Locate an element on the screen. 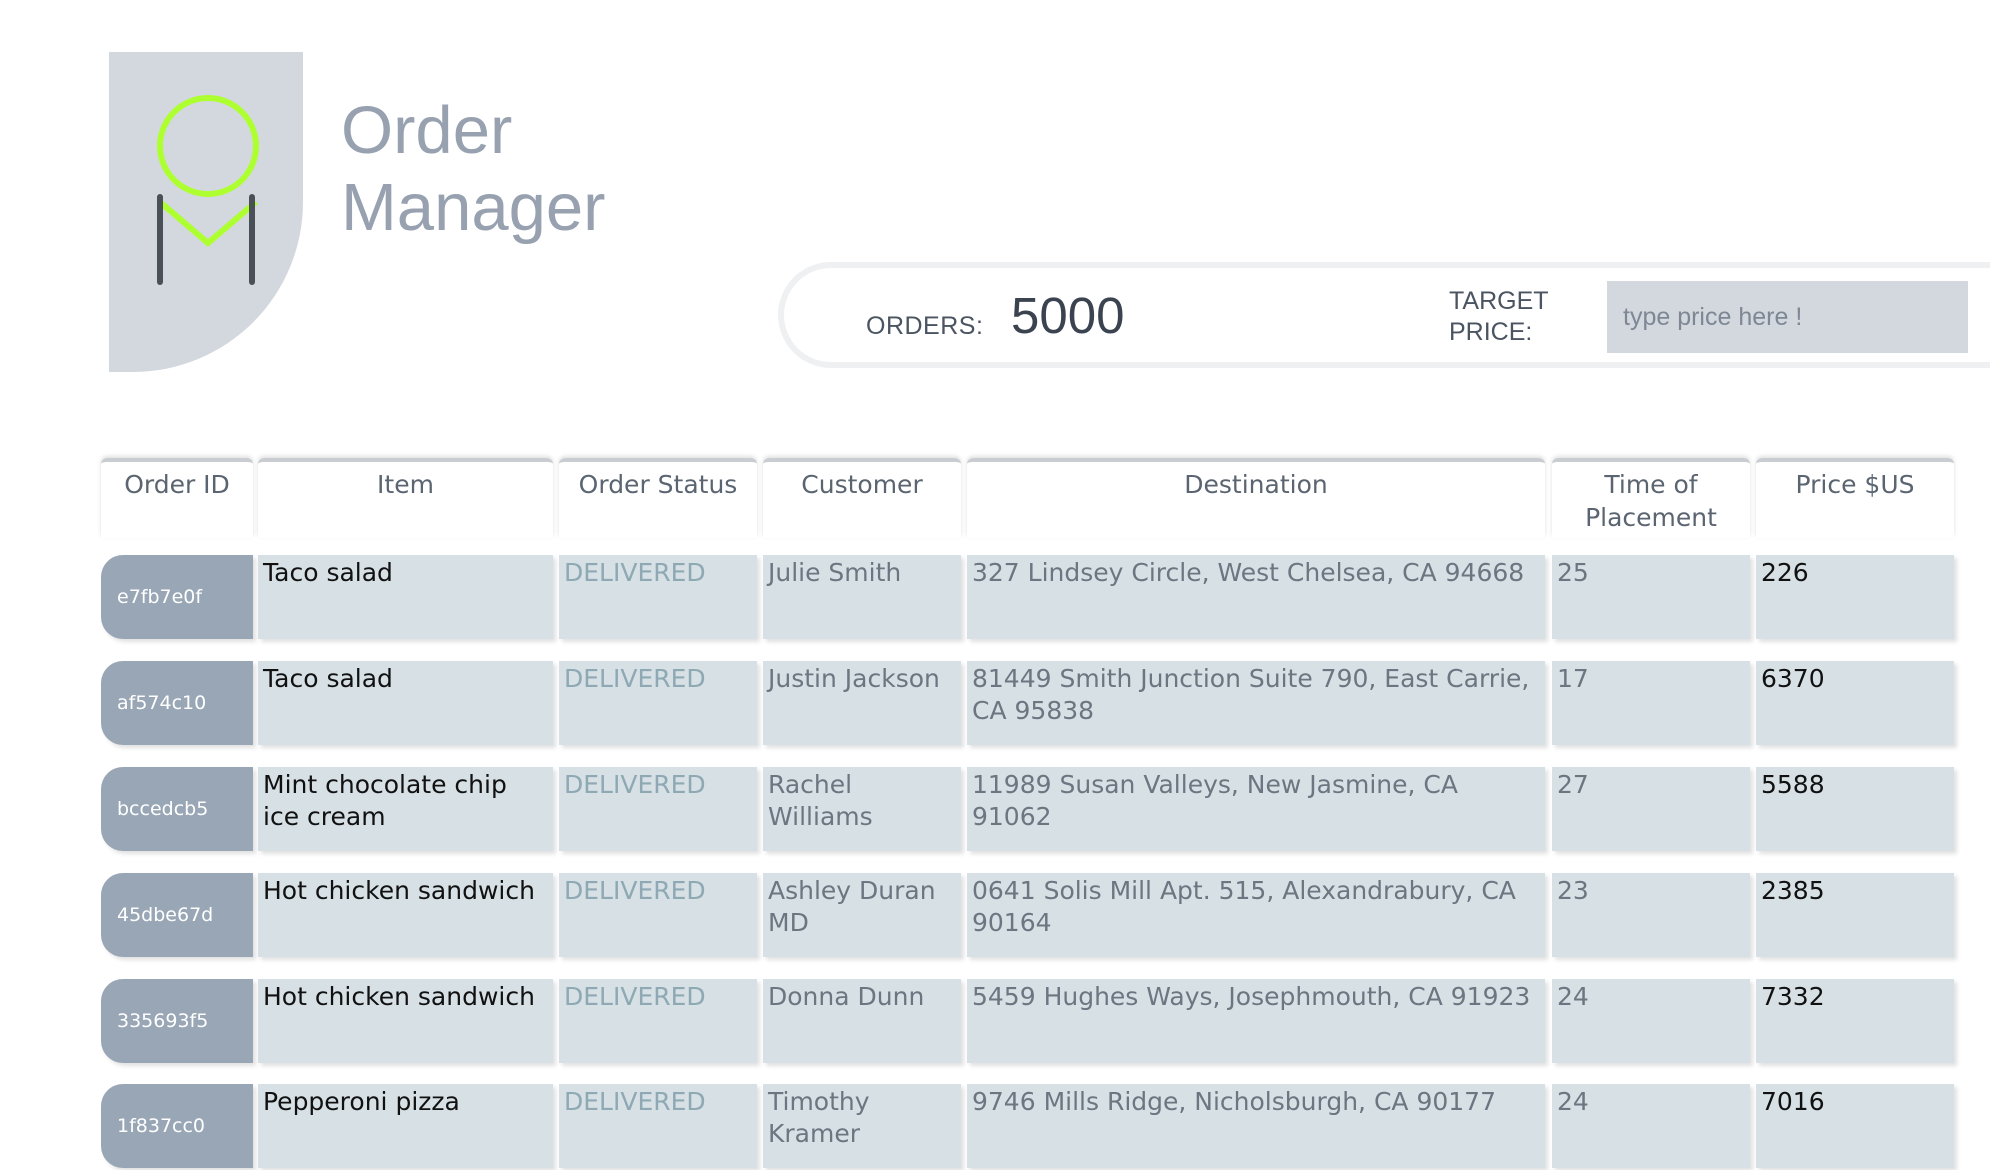 Image resolution: width=1990 pixels, height=1170 pixels. target-price-input is located at coordinates (1787, 317).